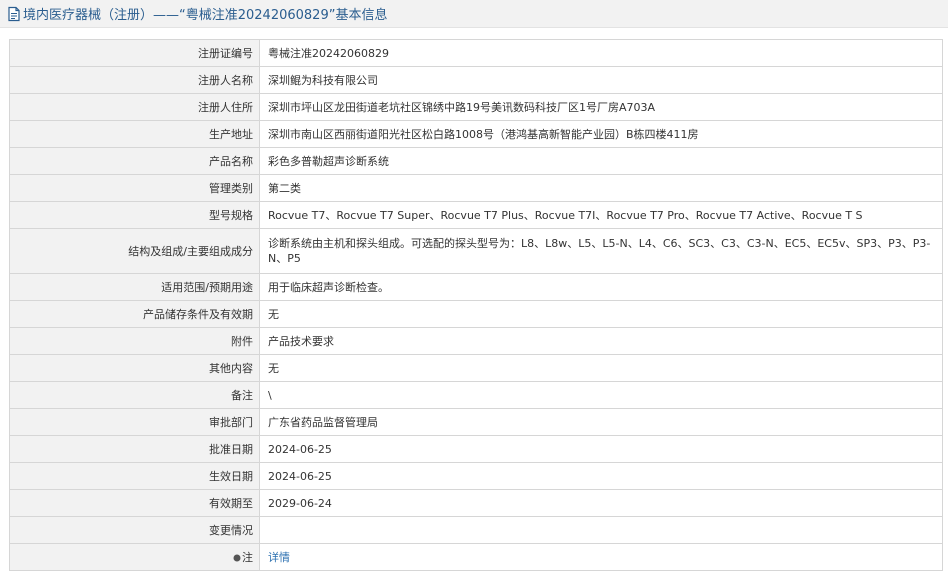 This screenshot has height=581, width=948. I want to click on row-label: 其他内容, so click(134, 368).